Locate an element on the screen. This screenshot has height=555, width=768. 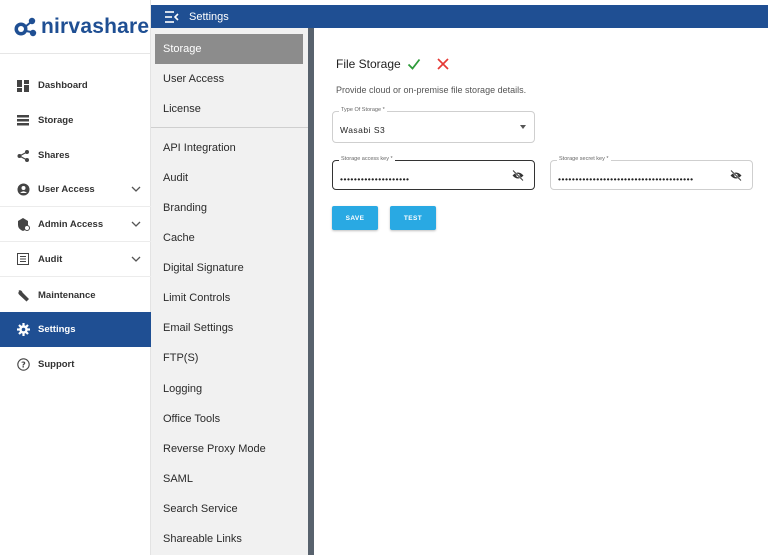
dashboard-icon is located at coordinates (23, 86).